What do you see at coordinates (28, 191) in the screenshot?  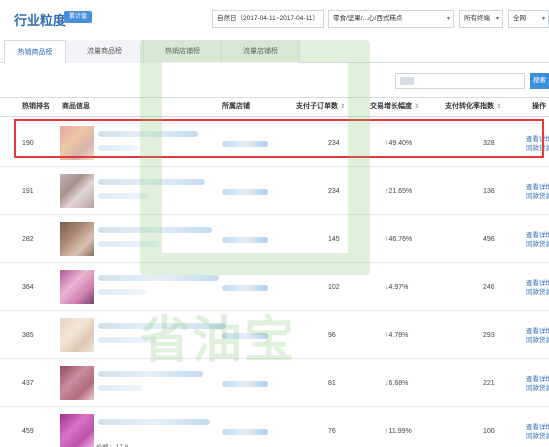 I see `rank-cell: 191` at bounding box center [28, 191].